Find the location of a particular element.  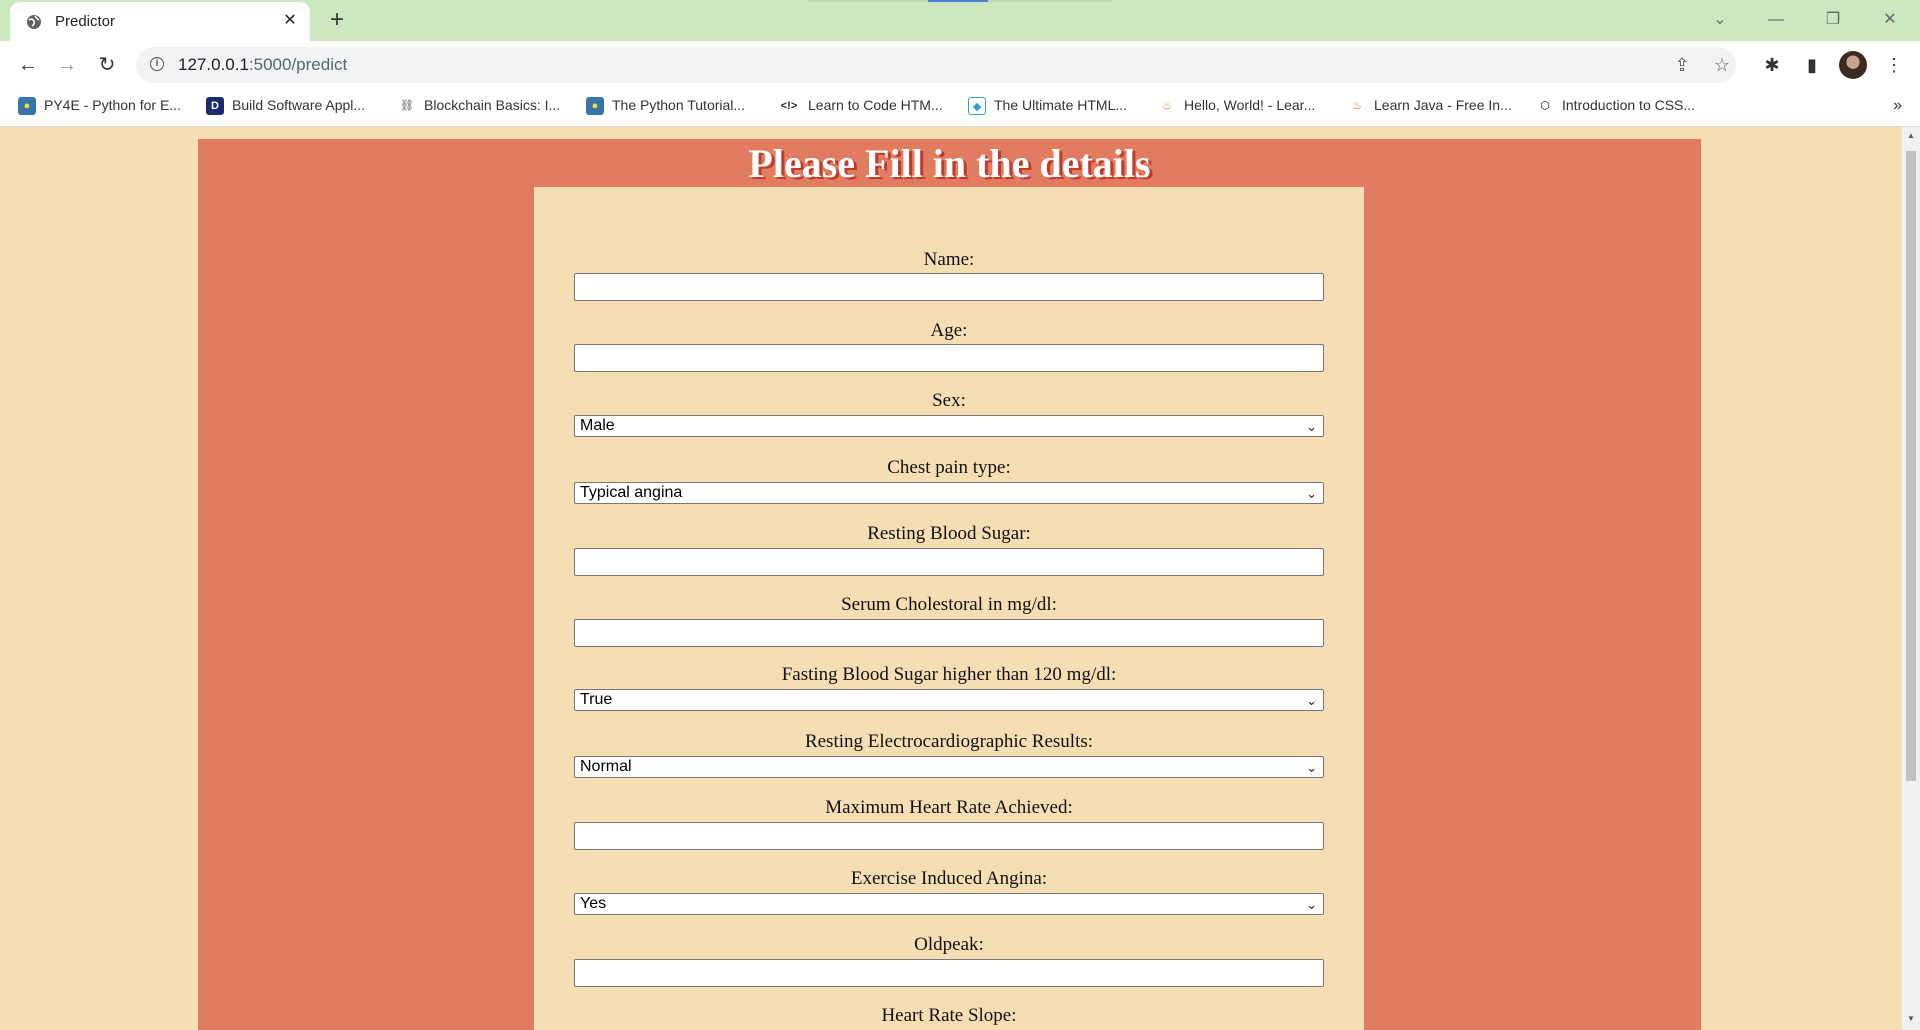

sex-selected-value: Male is located at coordinates (597, 425).